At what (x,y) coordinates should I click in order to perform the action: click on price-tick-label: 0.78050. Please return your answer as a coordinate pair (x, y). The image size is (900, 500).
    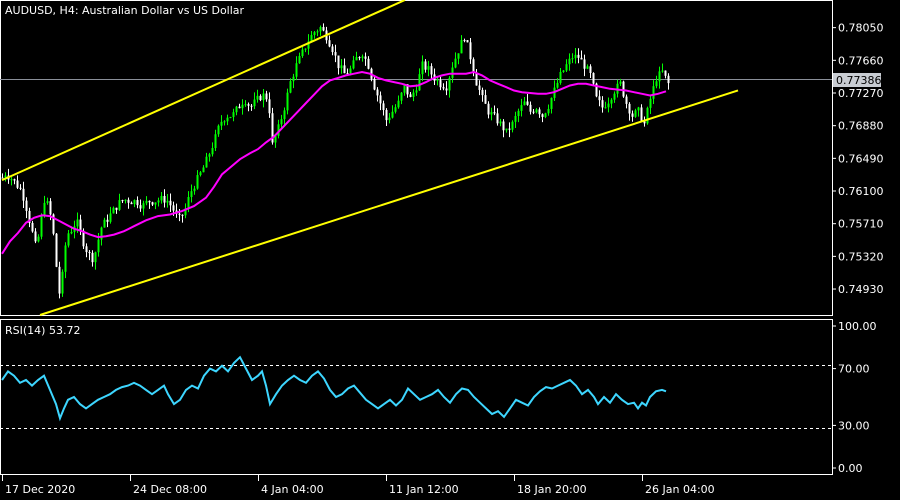
    Looking at the image, I should click on (861, 28).